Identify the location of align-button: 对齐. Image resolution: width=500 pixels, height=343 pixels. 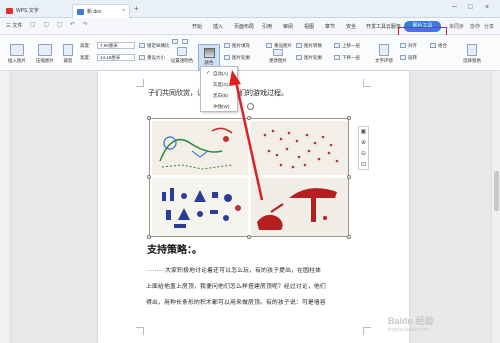
(408, 46).